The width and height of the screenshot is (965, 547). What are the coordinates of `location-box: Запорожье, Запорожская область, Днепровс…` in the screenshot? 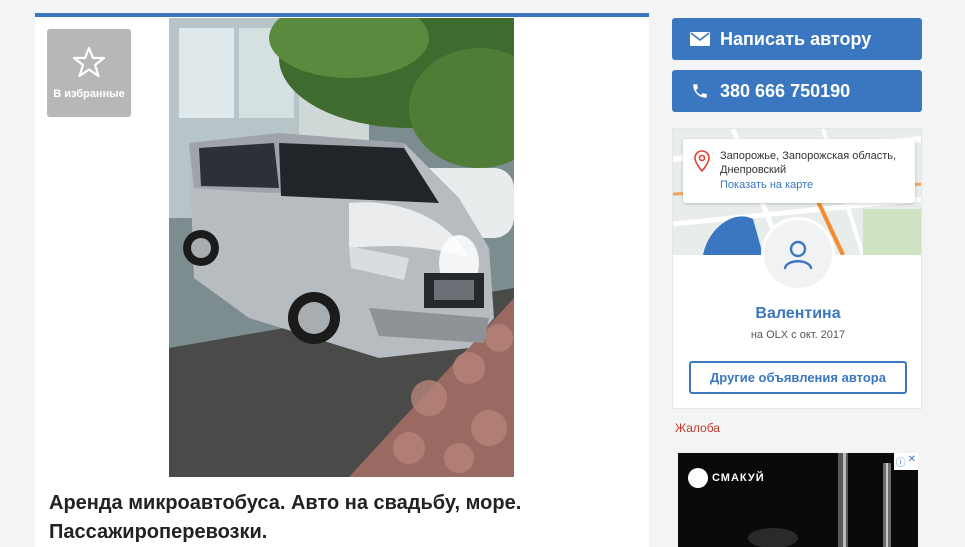 It's located at (799, 171).